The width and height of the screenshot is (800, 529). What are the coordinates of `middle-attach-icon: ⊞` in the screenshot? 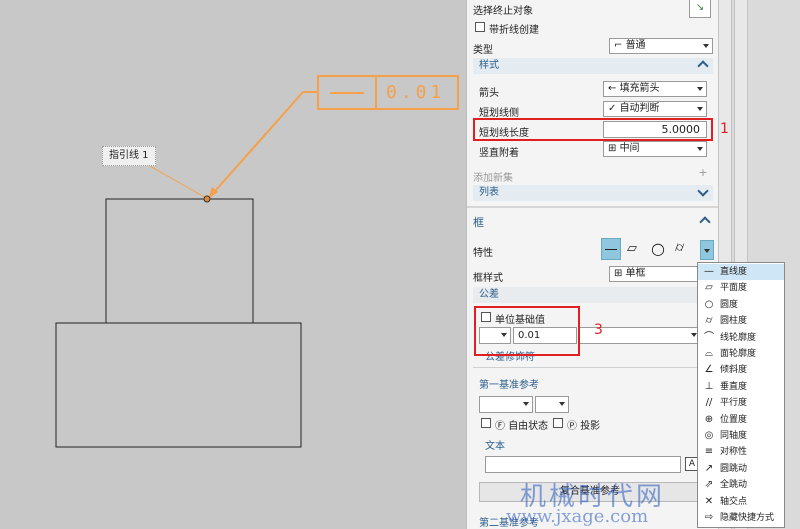 It's located at (614, 148).